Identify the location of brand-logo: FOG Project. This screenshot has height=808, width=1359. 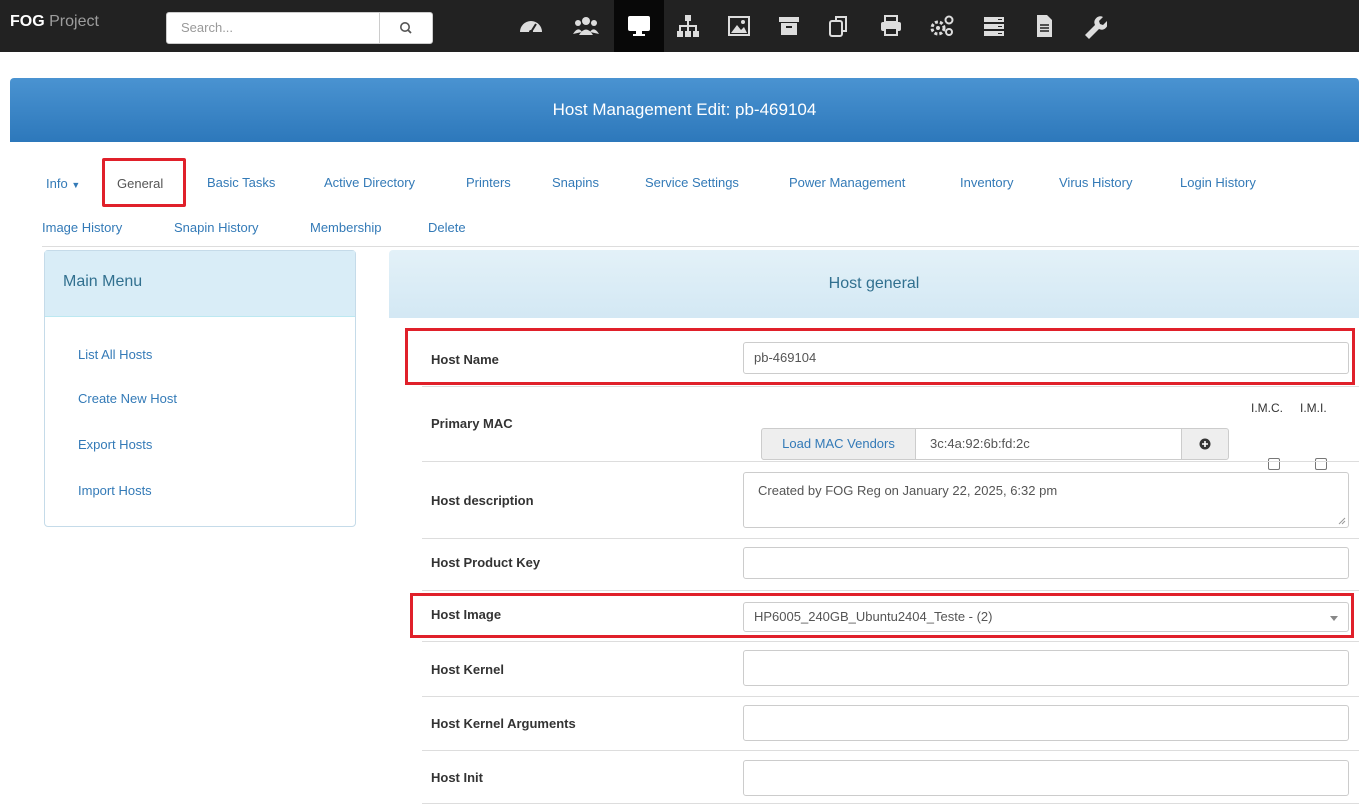
(54, 22).